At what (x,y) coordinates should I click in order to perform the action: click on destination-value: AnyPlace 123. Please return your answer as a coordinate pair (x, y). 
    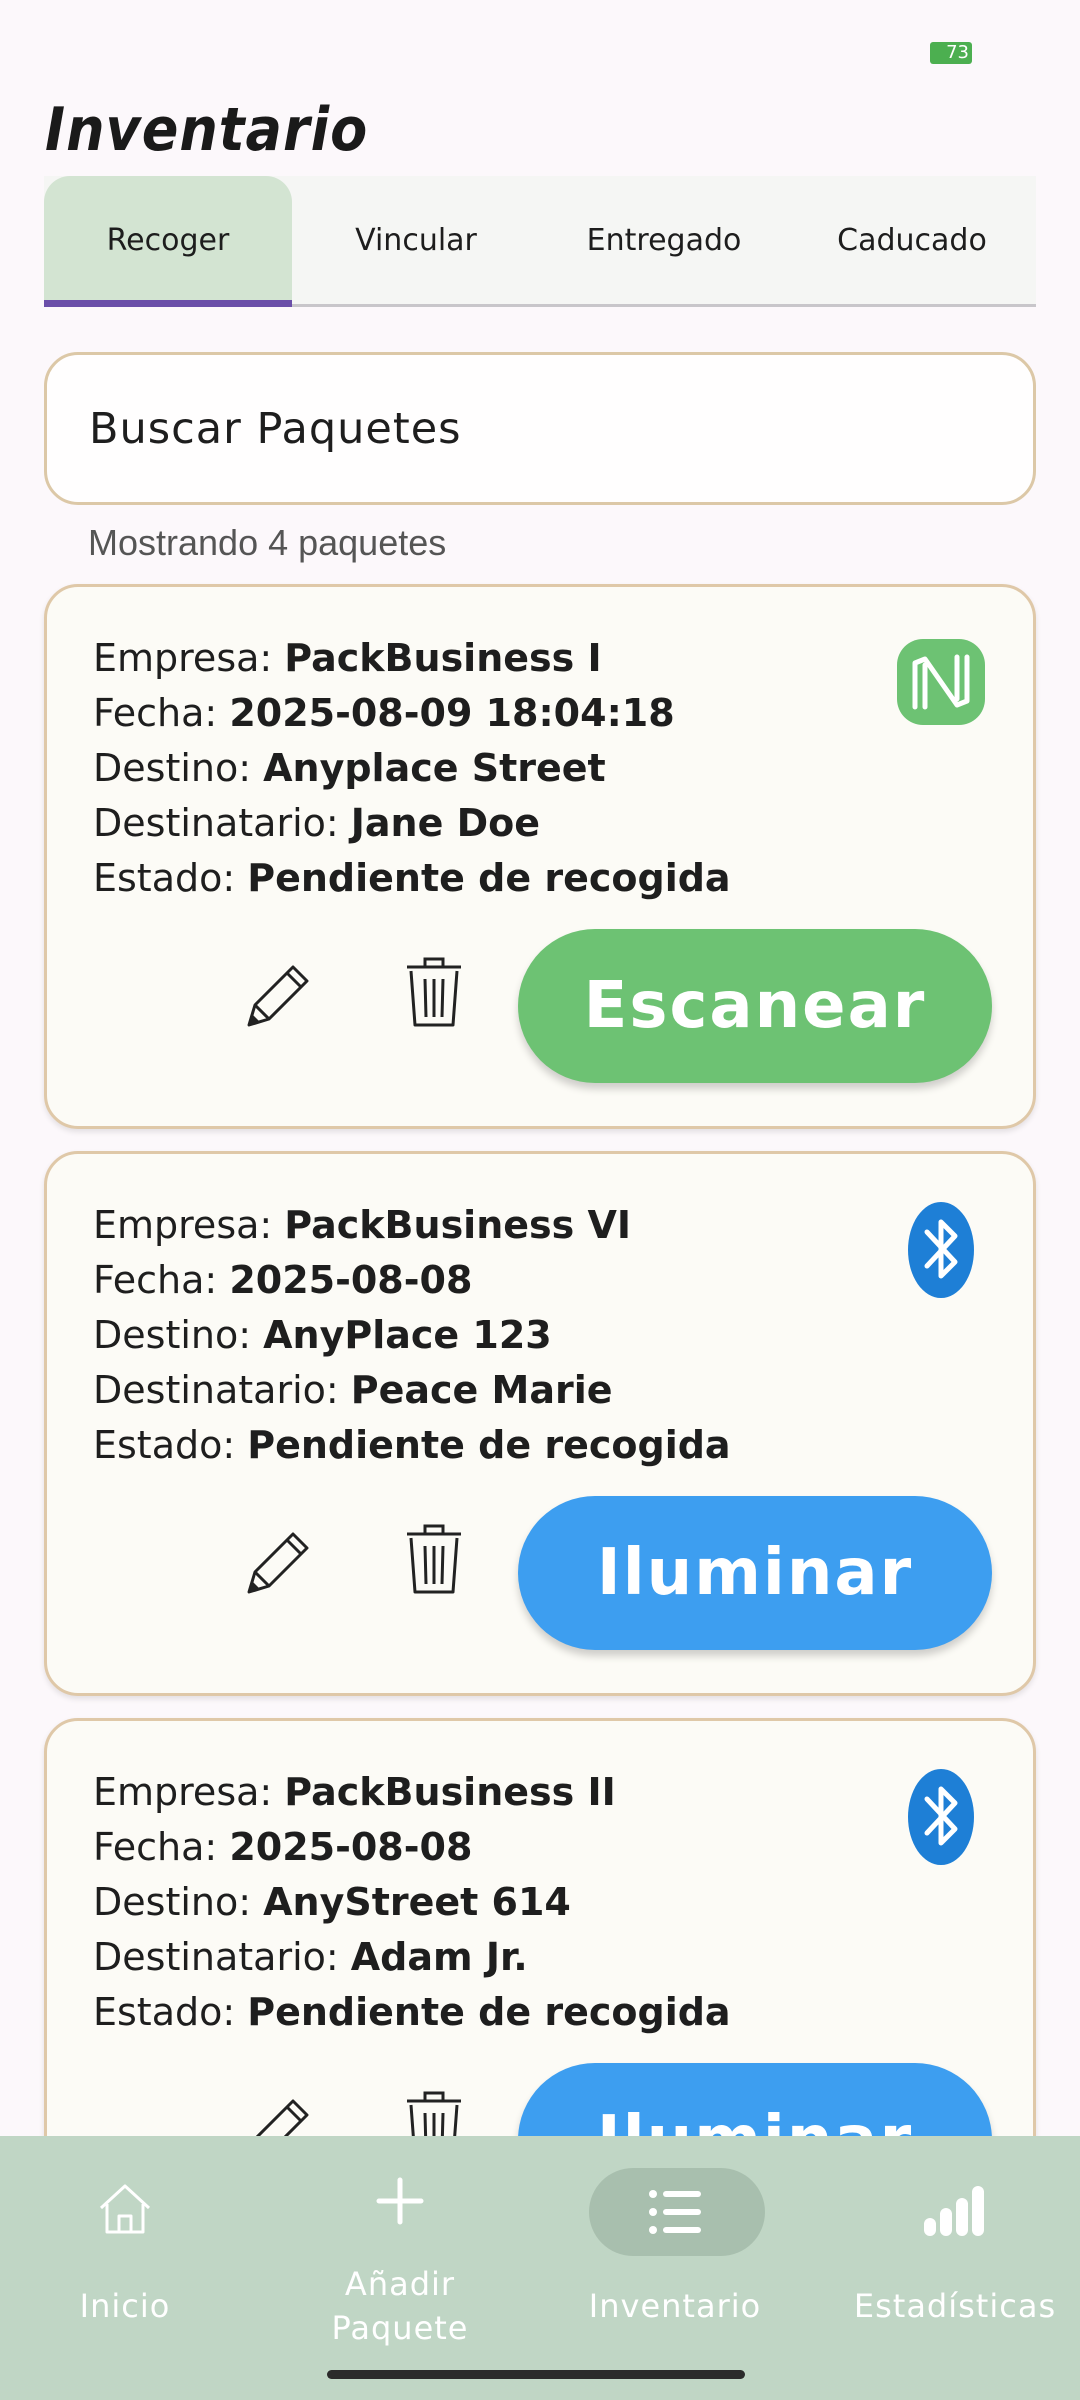
    Looking at the image, I should click on (407, 1335).